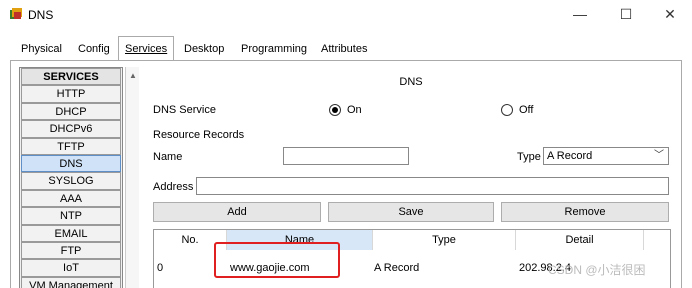 This screenshot has width=692, height=288. What do you see at coordinates (71, 250) in the screenshot?
I see `service-ftp: FTP` at bounding box center [71, 250].